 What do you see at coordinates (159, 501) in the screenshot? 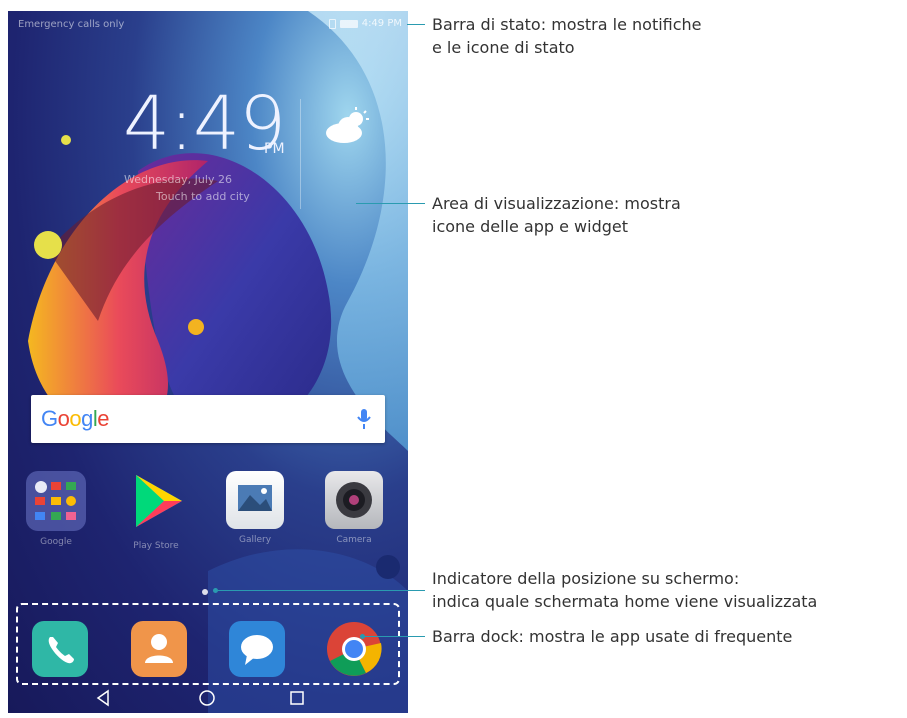
I see `play-store-icon` at bounding box center [159, 501].